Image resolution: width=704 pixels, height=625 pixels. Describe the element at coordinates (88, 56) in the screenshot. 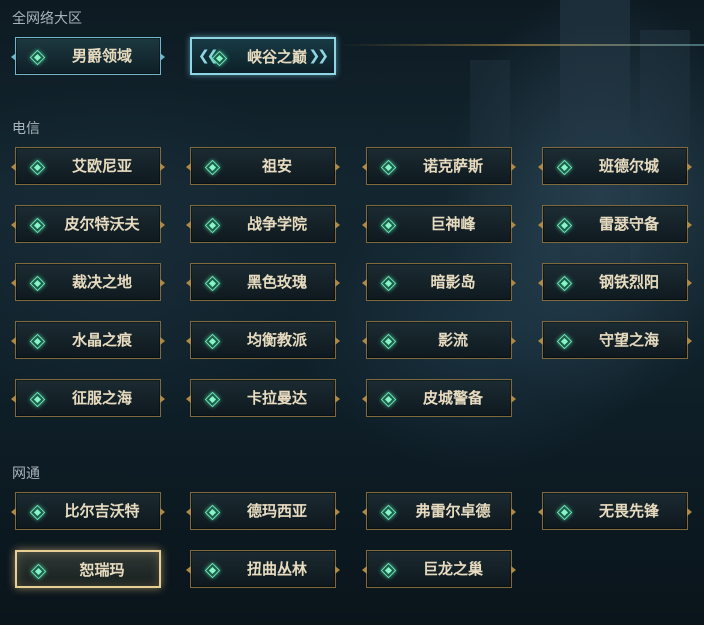

I see `server-button: 男爵领域` at that location.